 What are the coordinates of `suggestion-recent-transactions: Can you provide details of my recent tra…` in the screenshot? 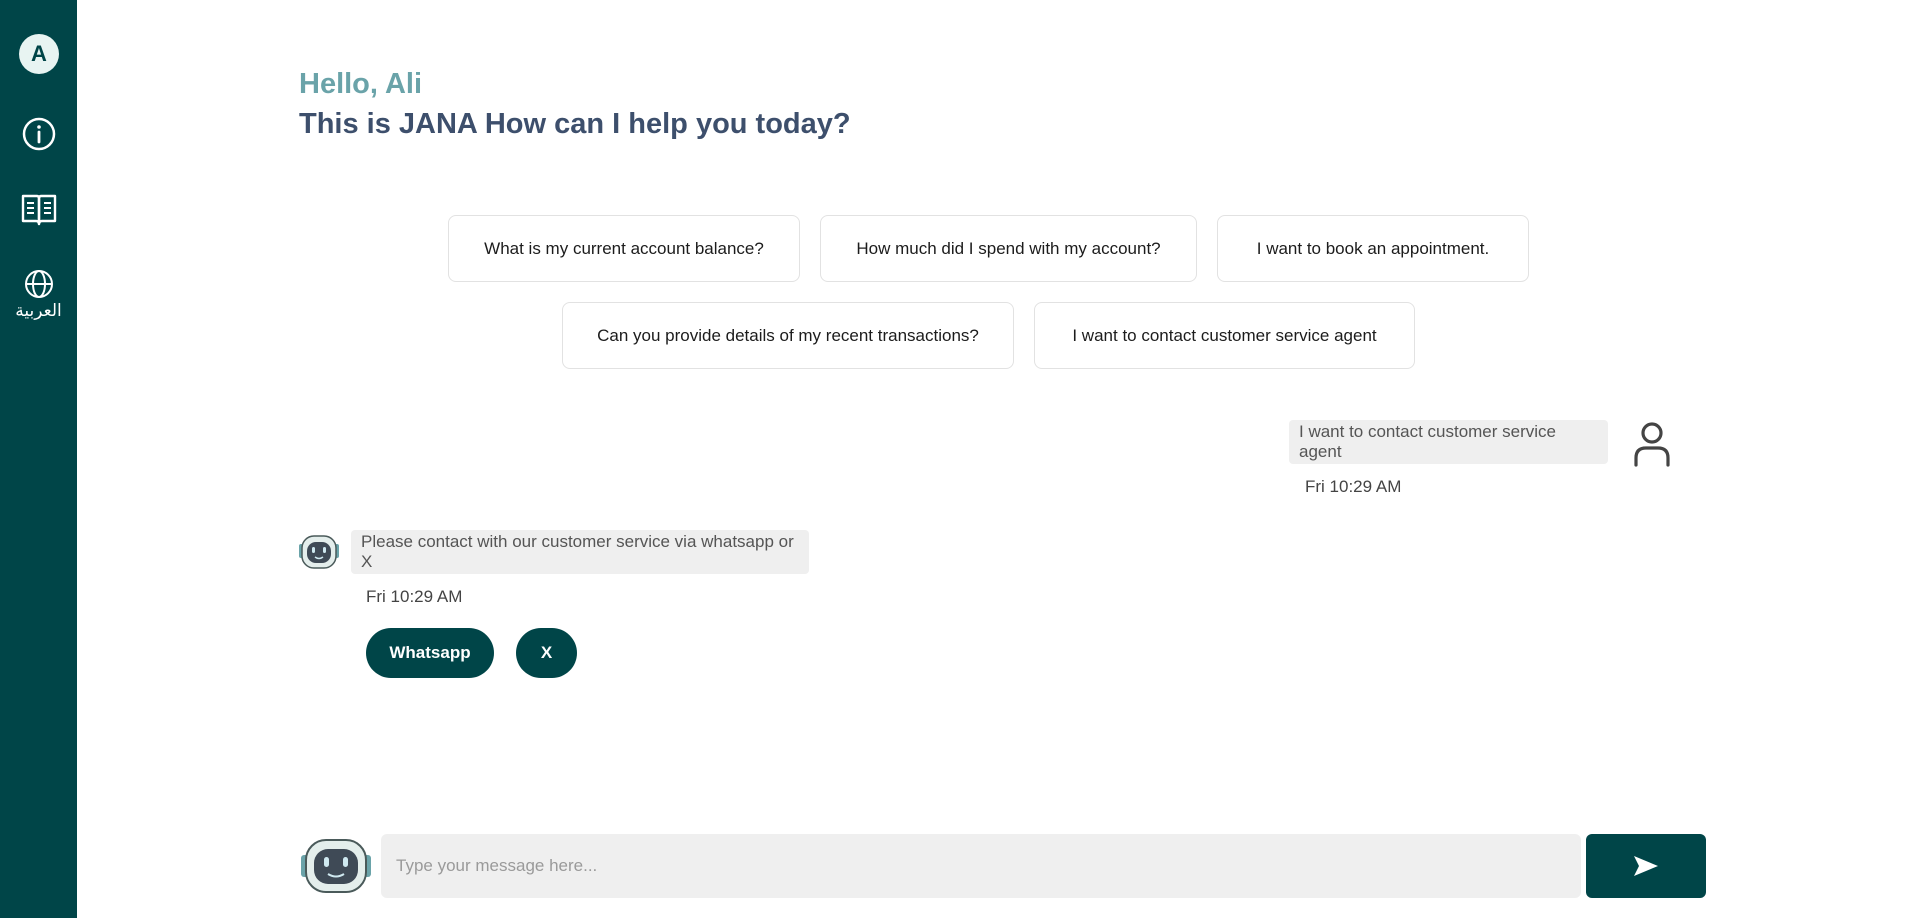 It's located at (788, 335).